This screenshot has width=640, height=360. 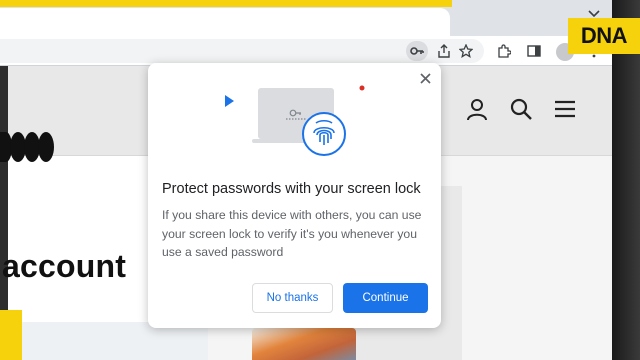 What do you see at coordinates (27, 147) in the screenshot?
I see `brand-logo-dots` at bounding box center [27, 147].